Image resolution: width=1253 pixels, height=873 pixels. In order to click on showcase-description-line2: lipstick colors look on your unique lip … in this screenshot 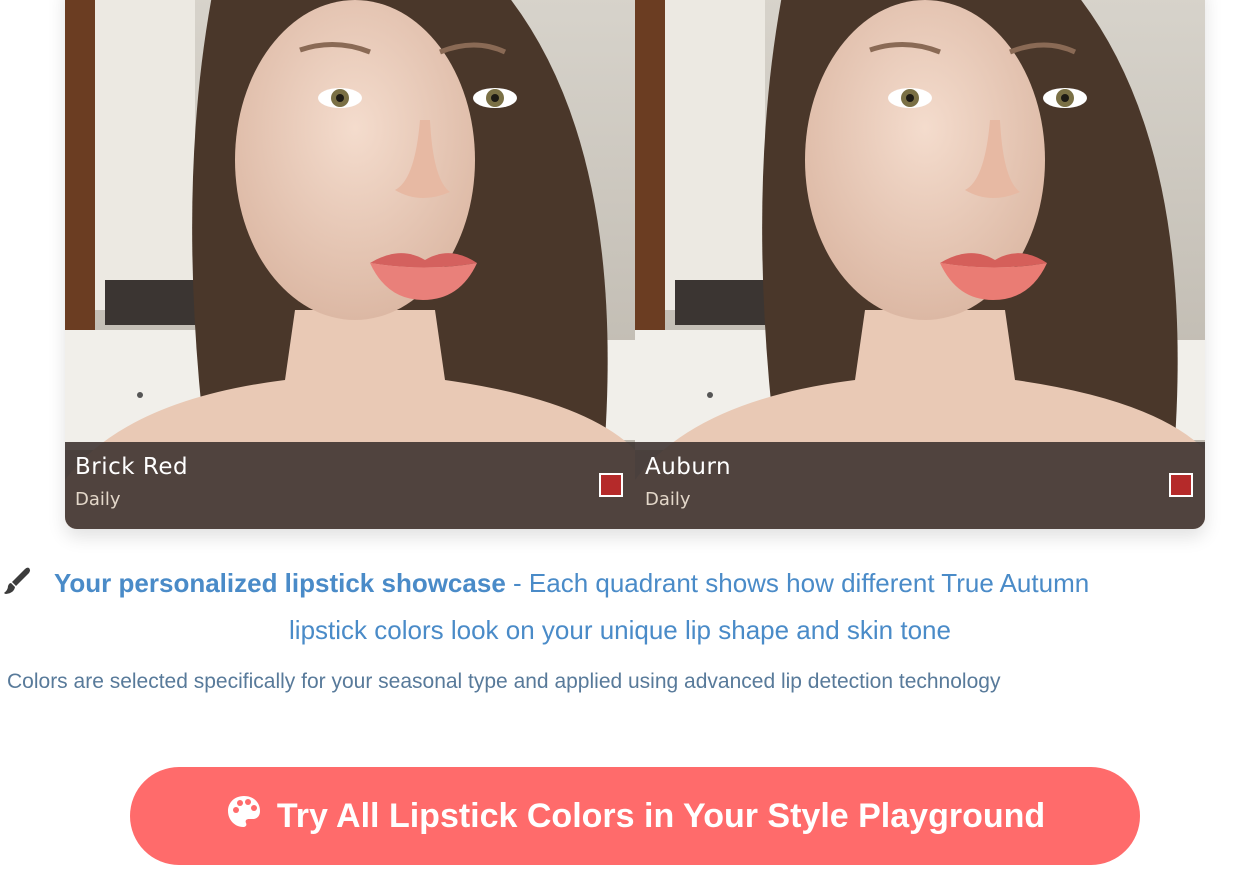, I will do `click(620, 630)`.